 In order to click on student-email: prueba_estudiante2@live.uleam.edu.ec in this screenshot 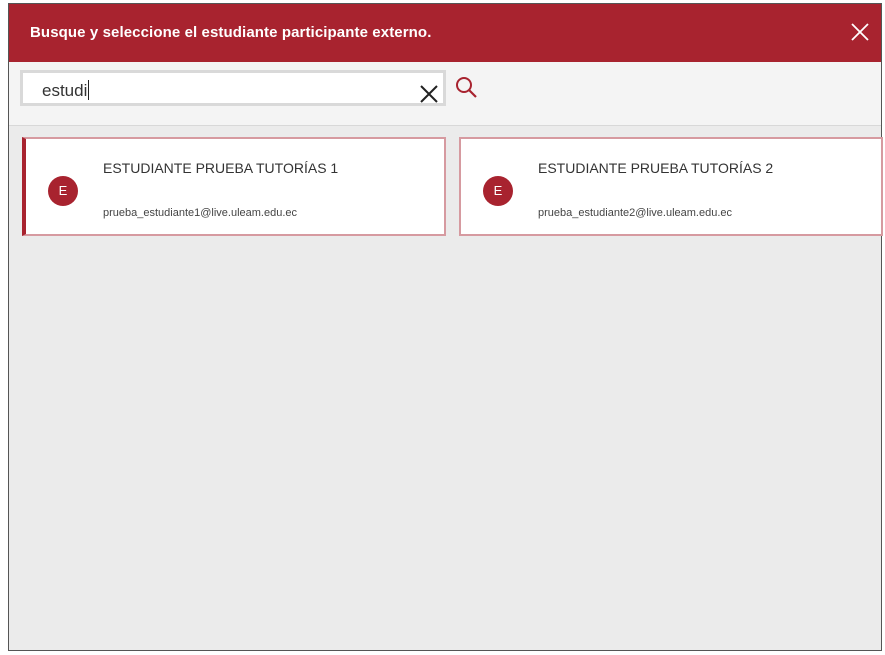, I will do `click(635, 213)`.